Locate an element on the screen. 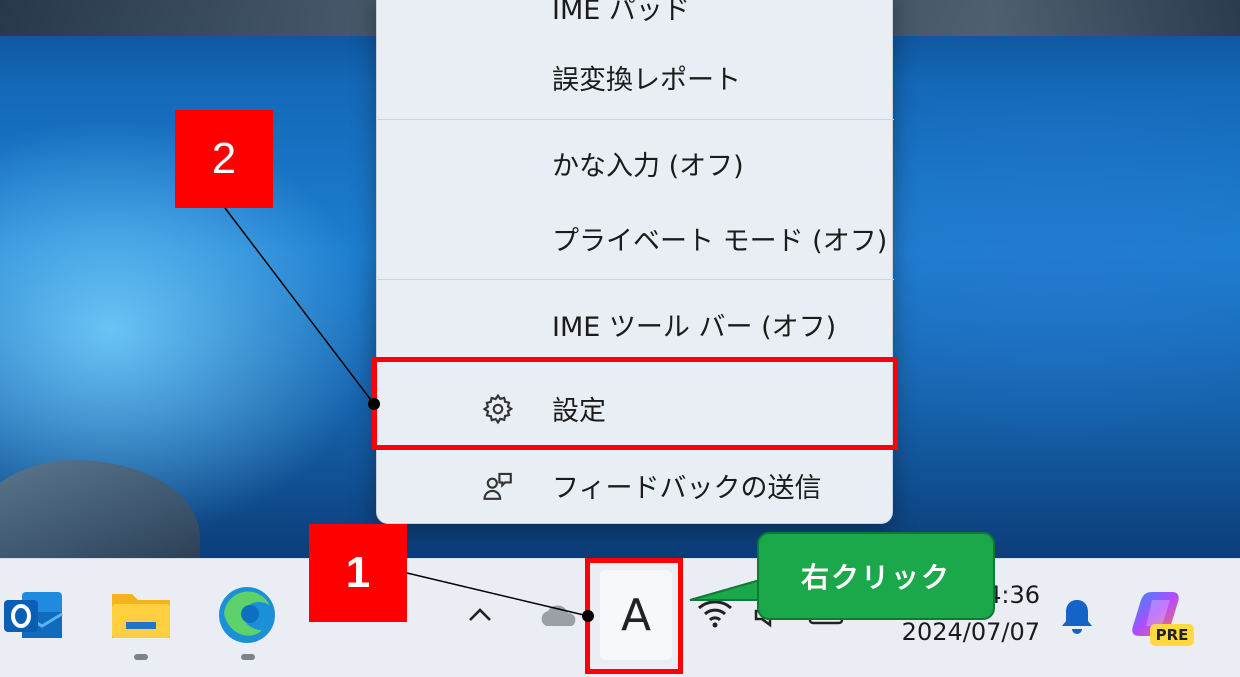 Image resolution: width=1240 pixels, height=677 pixels. menu-item-kana-input: かな入力 (オフ) is located at coordinates (635, 163).